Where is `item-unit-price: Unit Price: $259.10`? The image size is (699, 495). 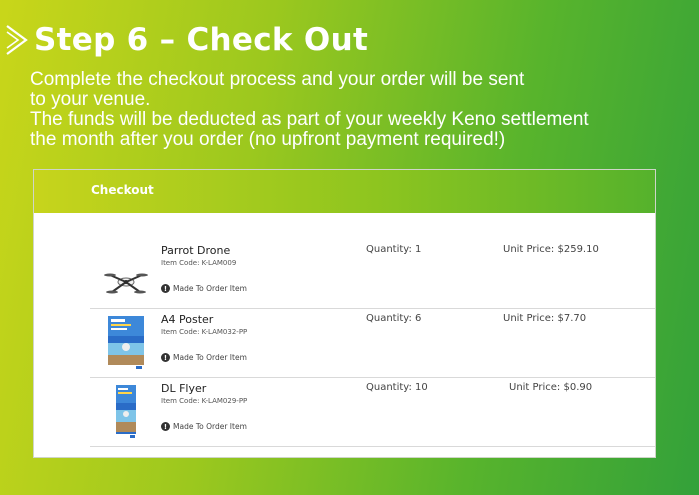 item-unit-price: Unit Price: $259.10 is located at coordinates (551, 249).